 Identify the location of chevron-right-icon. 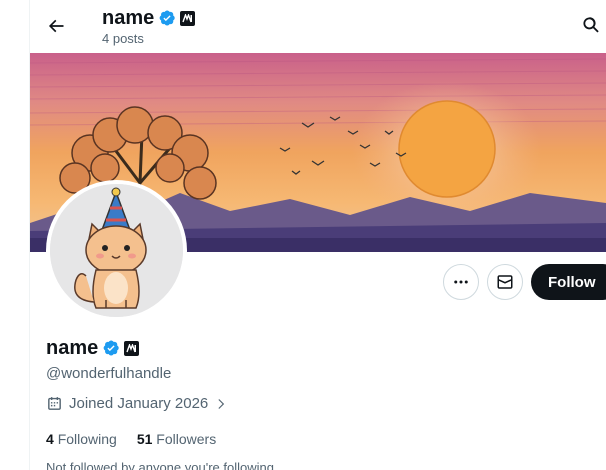
(221, 403).